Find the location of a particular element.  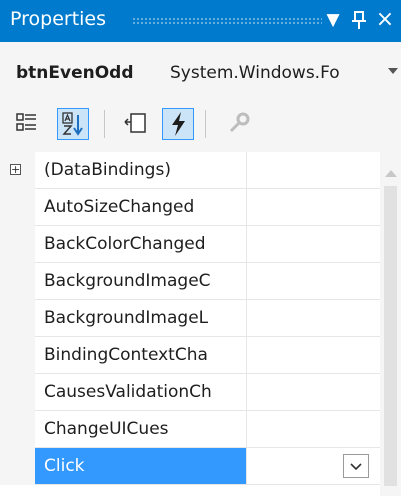

property-name: ChangeUICues is located at coordinates (141, 429).